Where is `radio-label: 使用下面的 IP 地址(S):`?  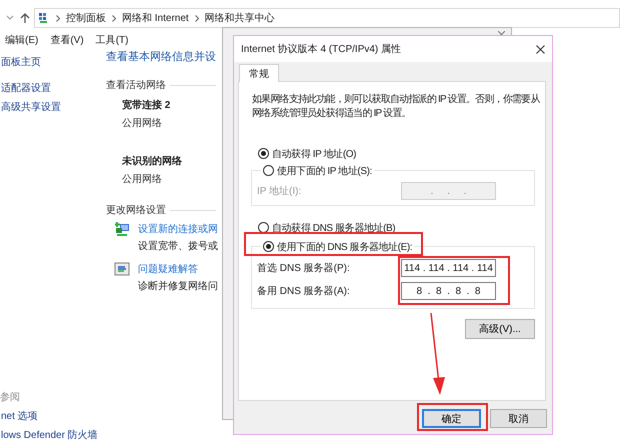
radio-label: 使用下面的 IP 地址(S): is located at coordinates (324, 171).